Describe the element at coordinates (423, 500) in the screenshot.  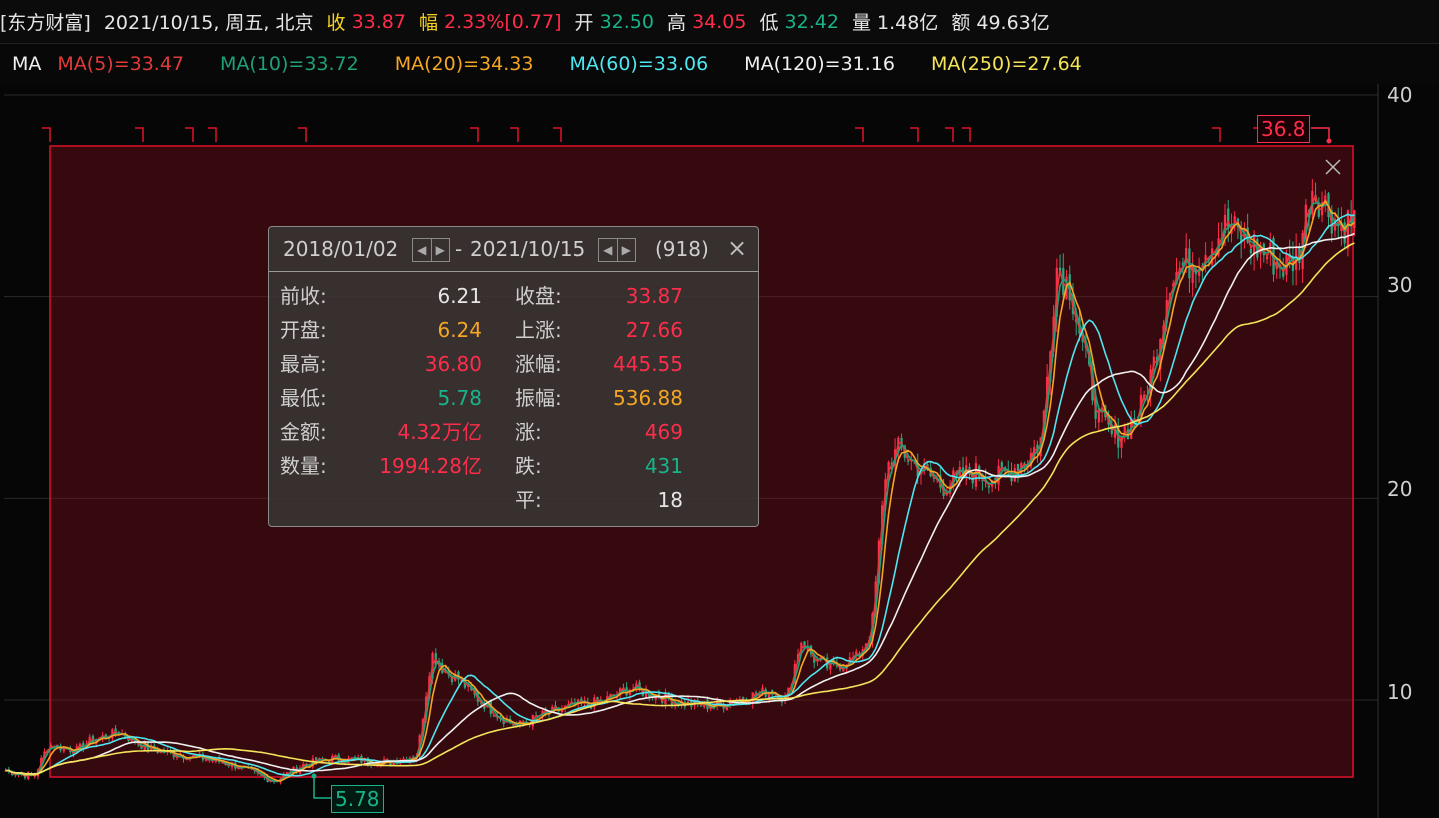
I see `stat-value` at that location.